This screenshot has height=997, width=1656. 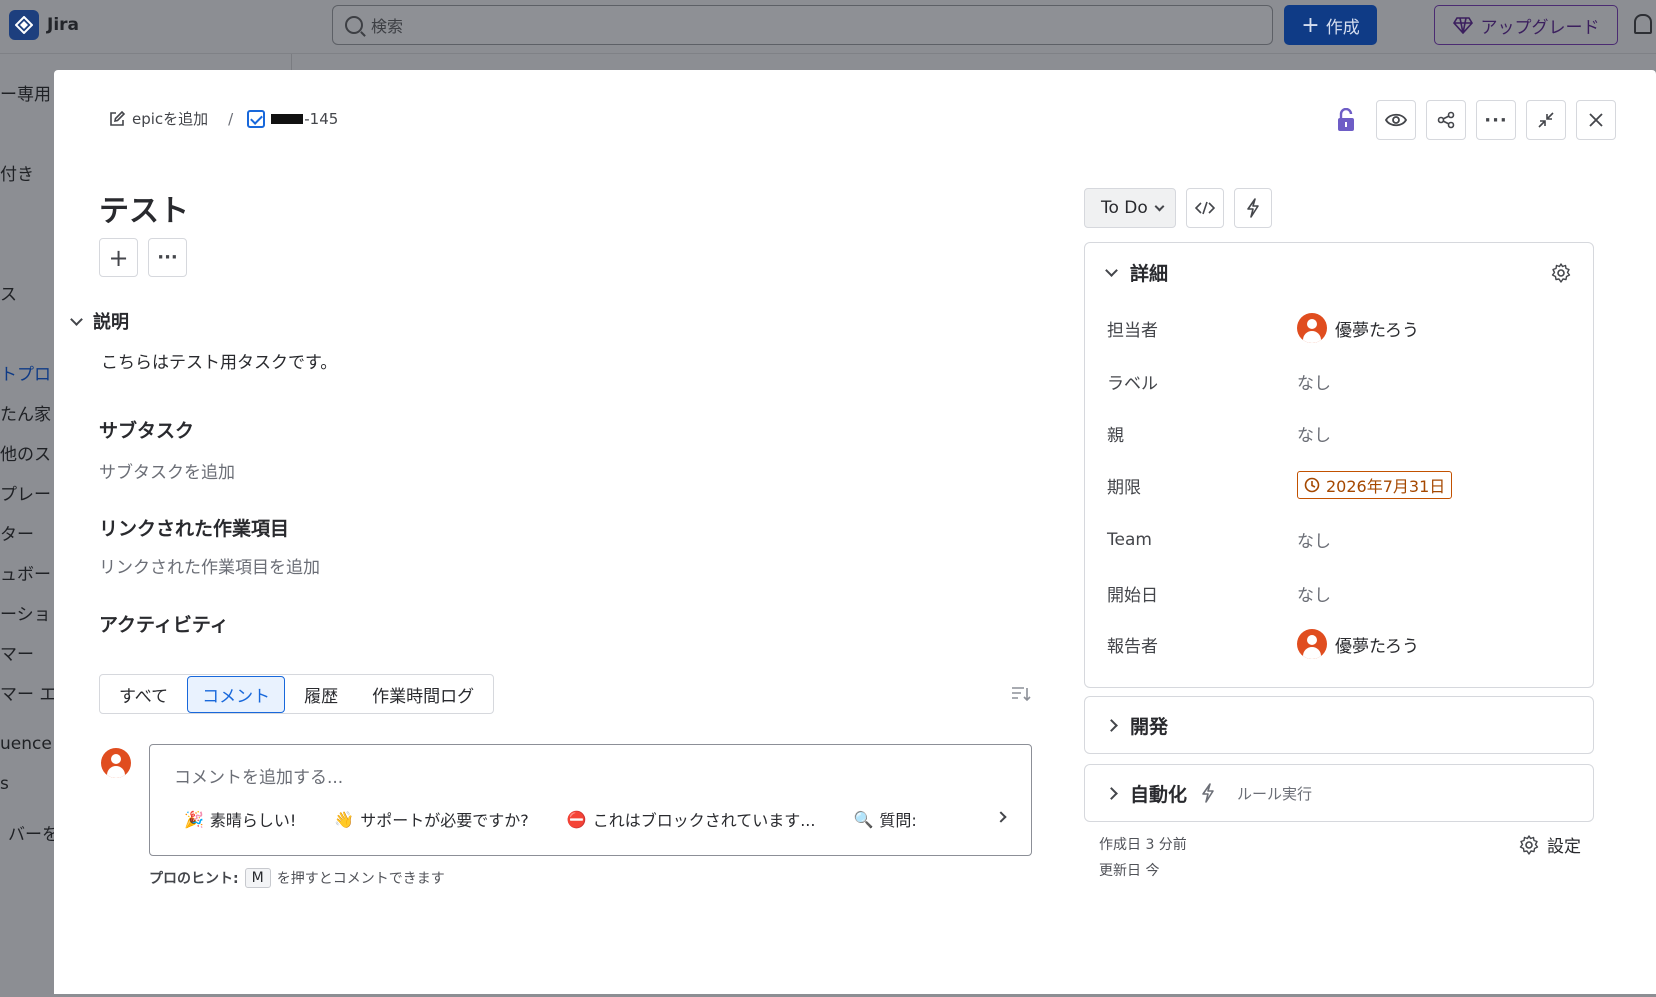 I want to click on notification-bell-icon, so click(x=1643, y=24).